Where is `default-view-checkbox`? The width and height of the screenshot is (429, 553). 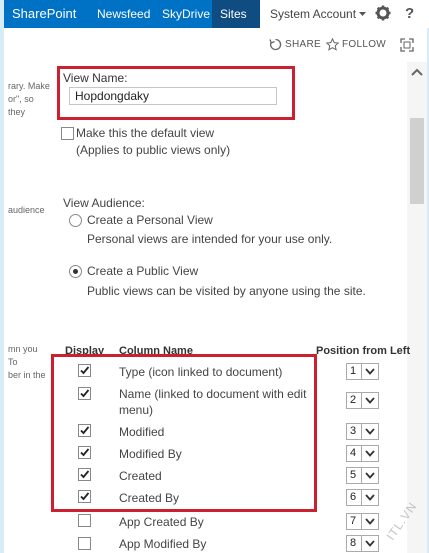
default-view-checkbox is located at coordinates (67, 133).